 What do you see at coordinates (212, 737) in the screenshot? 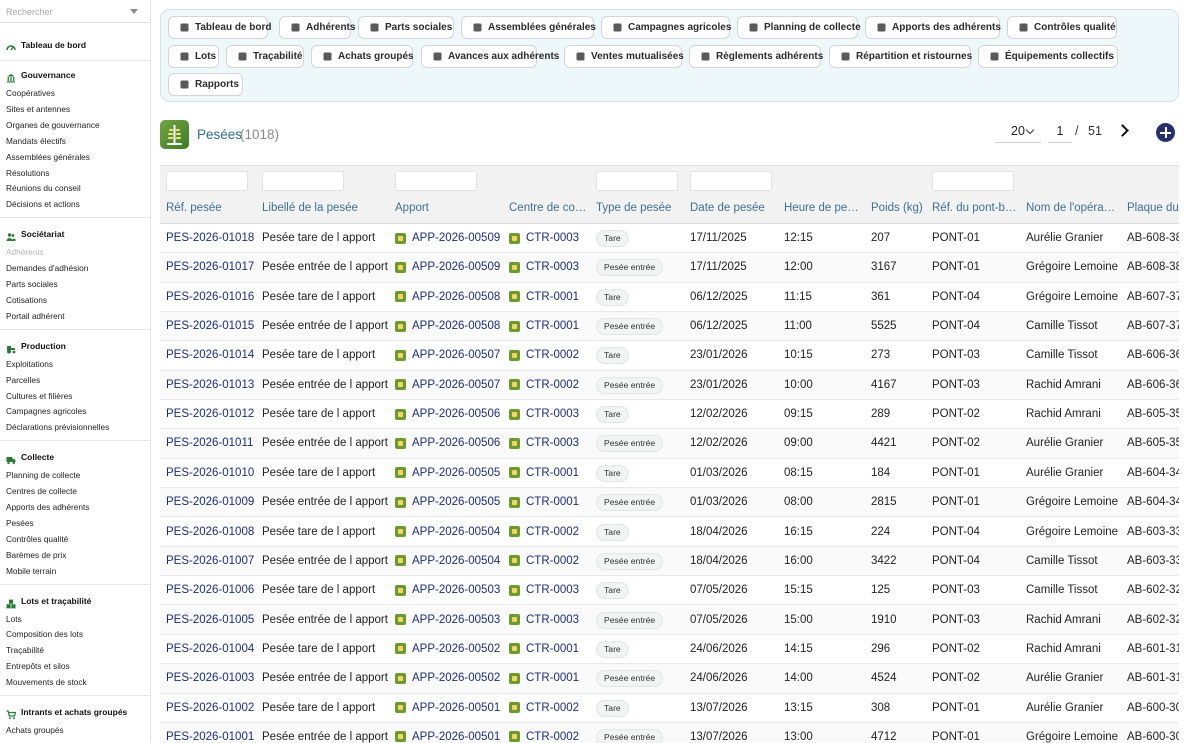
I see `weighing-ref-link: PES-2026-01001` at bounding box center [212, 737].